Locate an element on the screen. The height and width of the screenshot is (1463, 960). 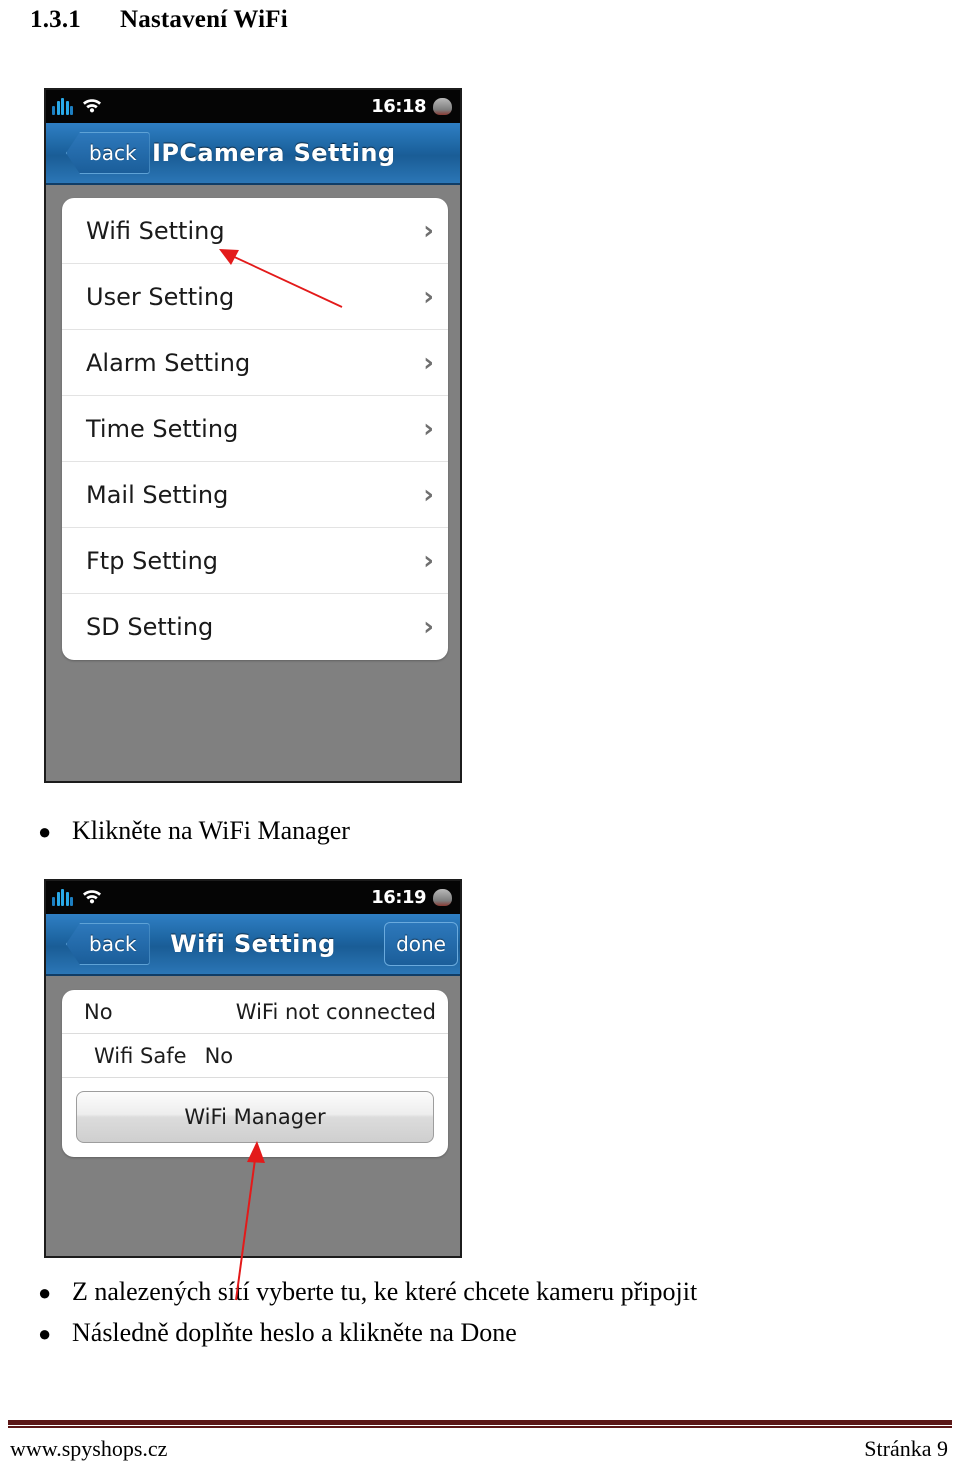
list-item-label: SD Setting is located at coordinates (150, 627).